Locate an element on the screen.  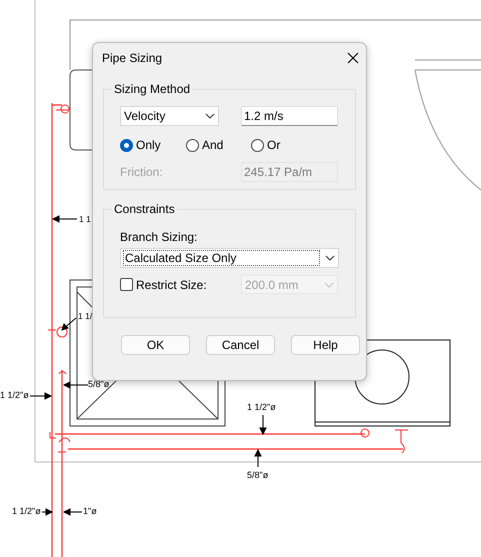
velocity-field: 1.2 m/s is located at coordinates (289, 116).